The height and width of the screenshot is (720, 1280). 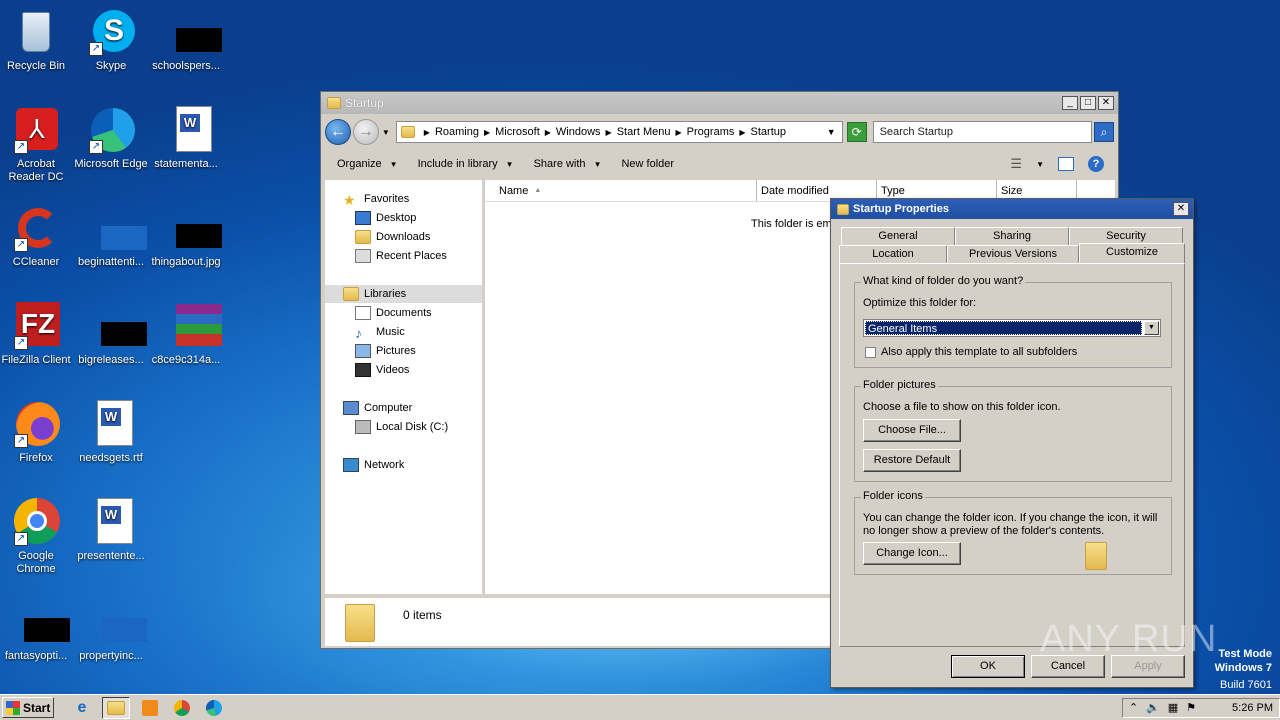 What do you see at coordinates (37, 537) in the screenshot?
I see `desktop-icon-chrome: ↗ Google Chrome` at bounding box center [37, 537].